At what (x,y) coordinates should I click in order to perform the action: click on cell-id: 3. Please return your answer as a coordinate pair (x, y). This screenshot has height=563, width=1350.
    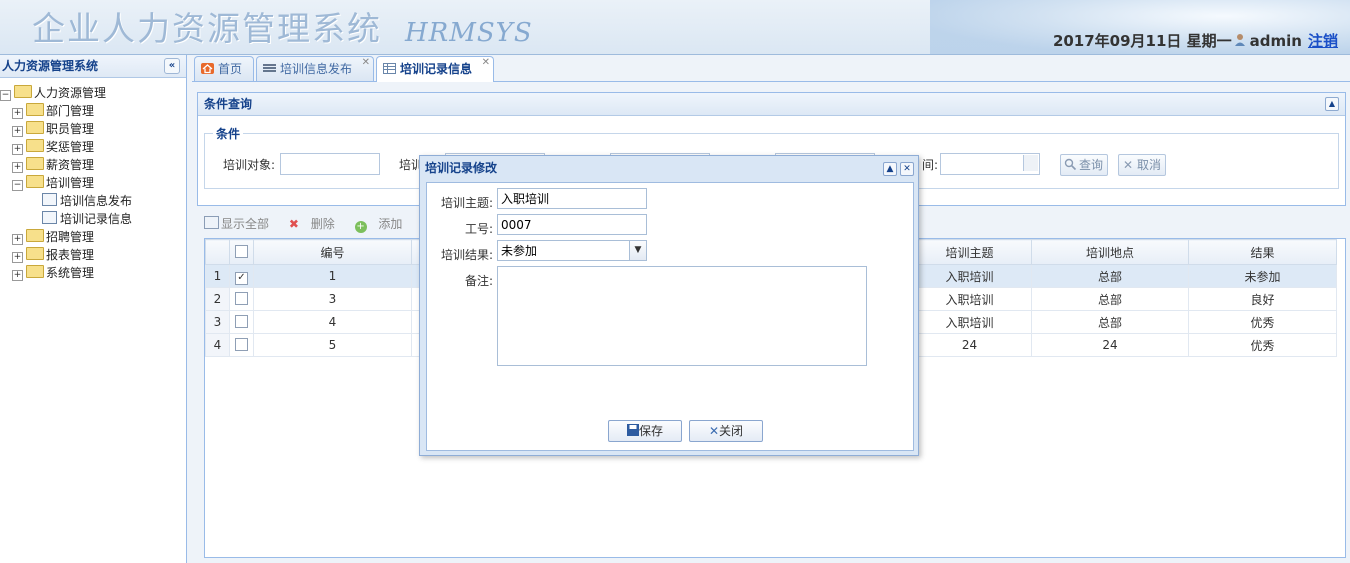
    Looking at the image, I should click on (332, 299).